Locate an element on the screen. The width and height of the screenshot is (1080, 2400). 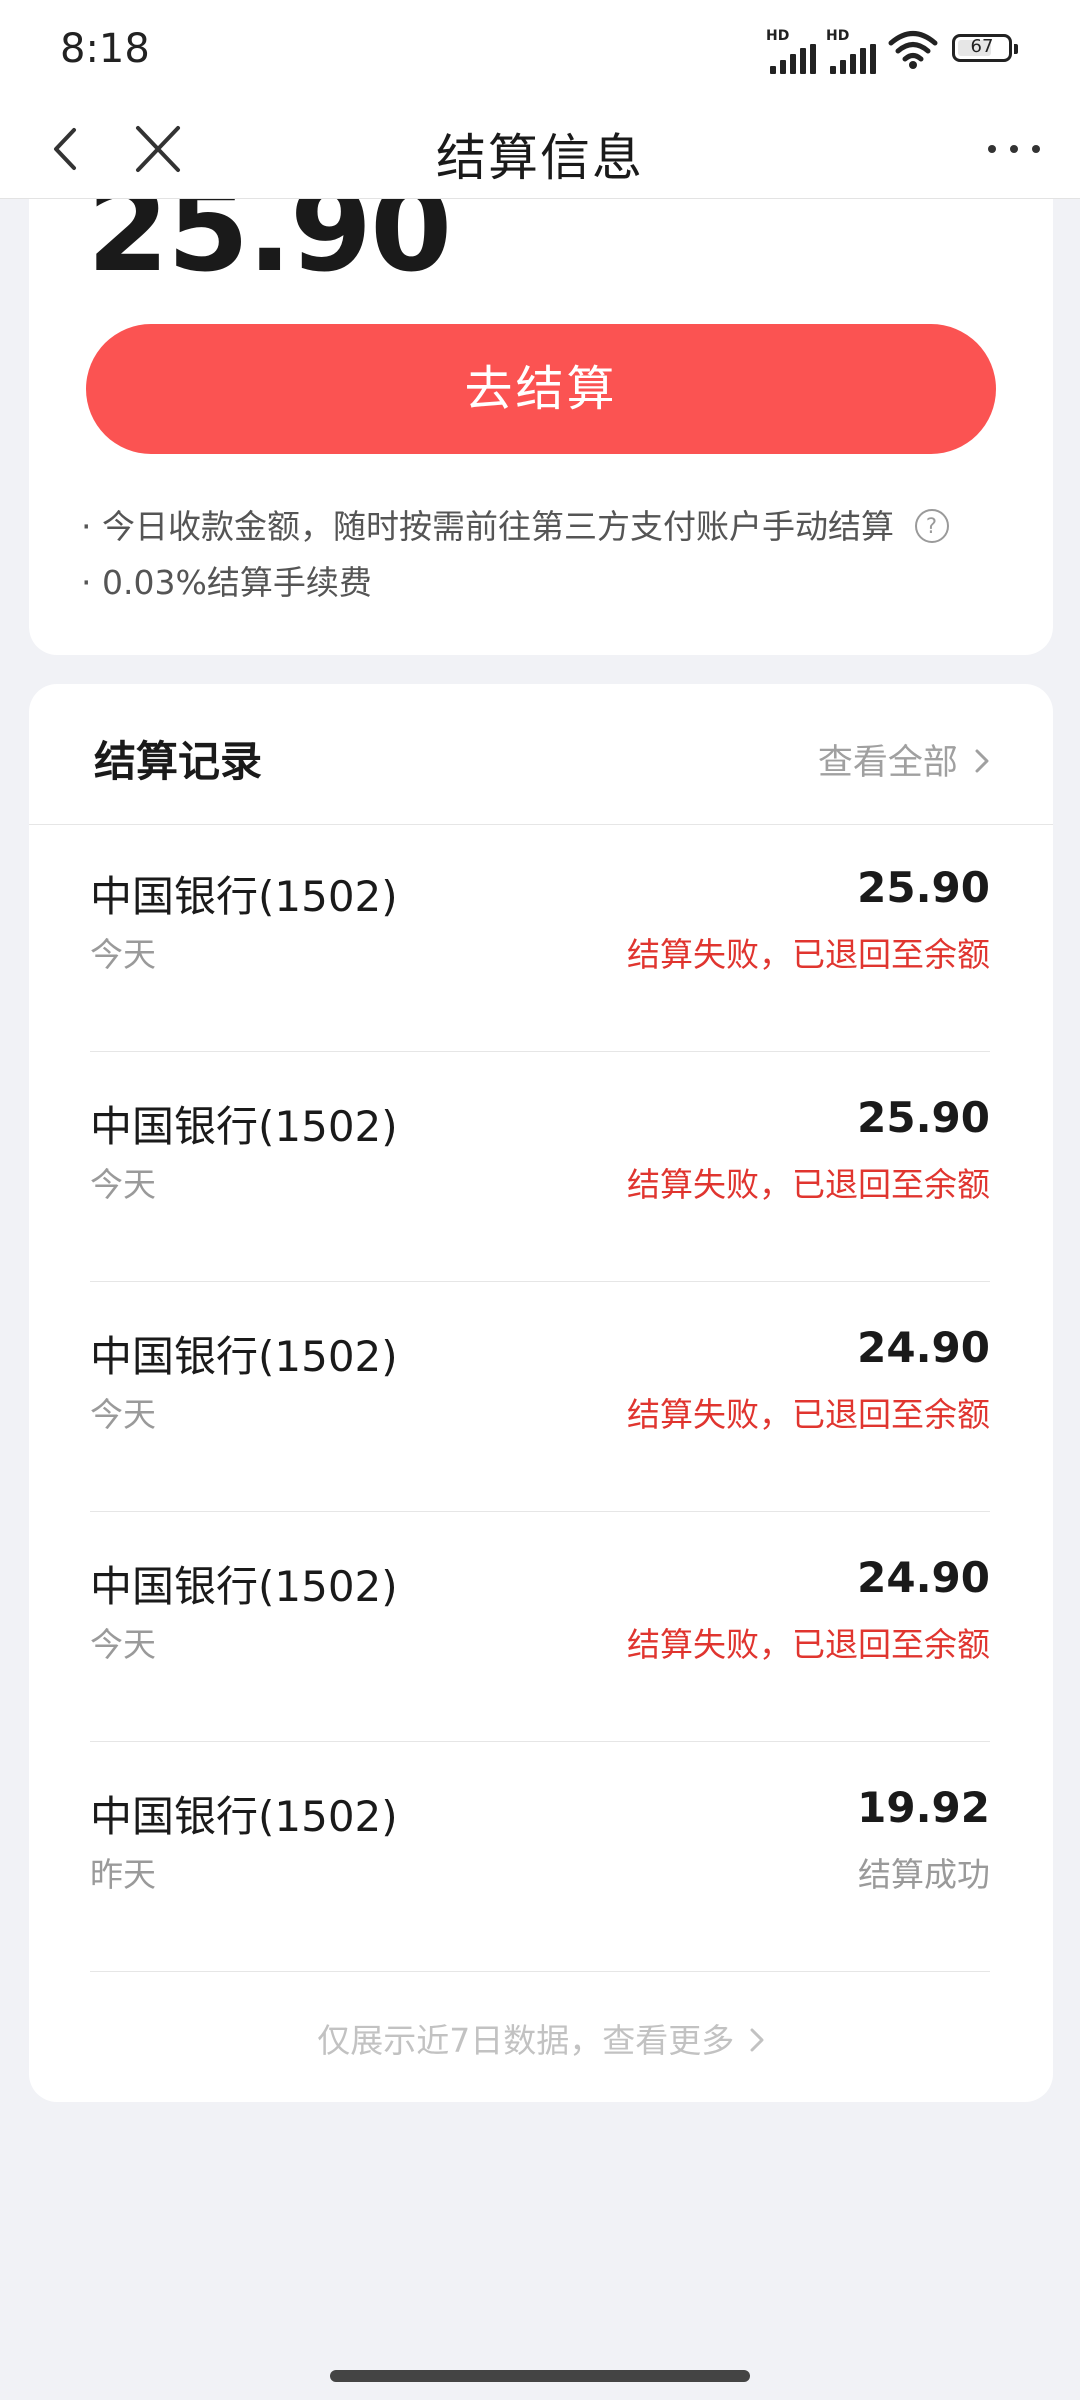
record-amount: 19.92 is located at coordinates (923, 1807).